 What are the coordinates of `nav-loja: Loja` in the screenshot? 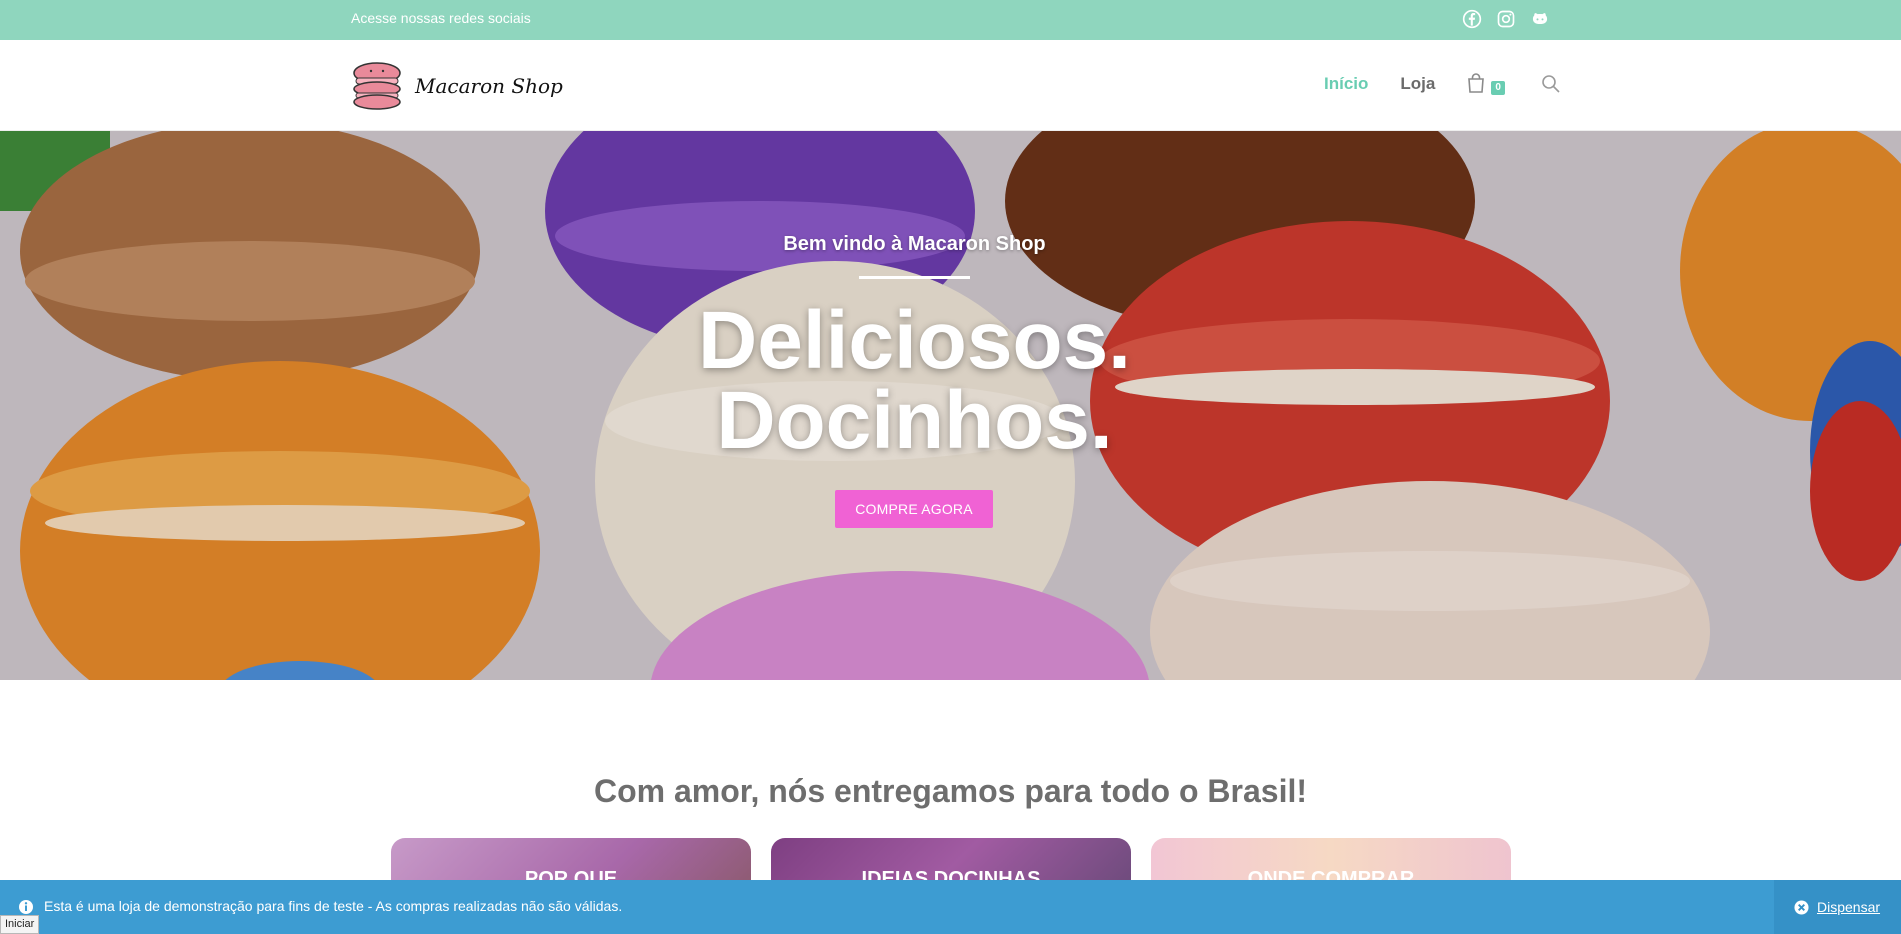 It's located at (1417, 84).